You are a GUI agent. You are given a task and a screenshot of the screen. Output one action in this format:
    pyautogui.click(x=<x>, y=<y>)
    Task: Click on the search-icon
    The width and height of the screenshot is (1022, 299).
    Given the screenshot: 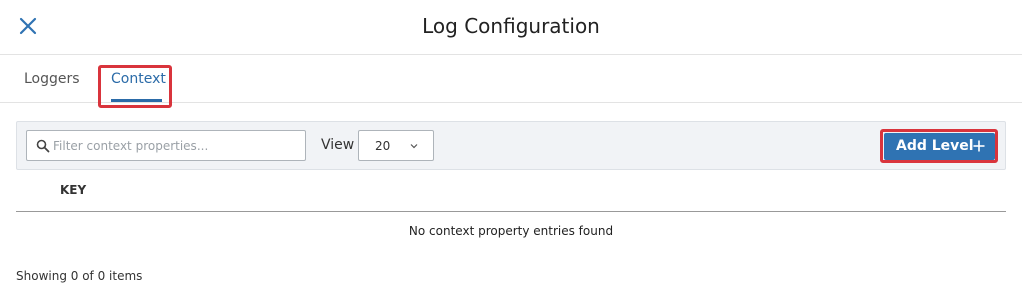 What is the action you would take?
    pyautogui.click(x=43, y=146)
    